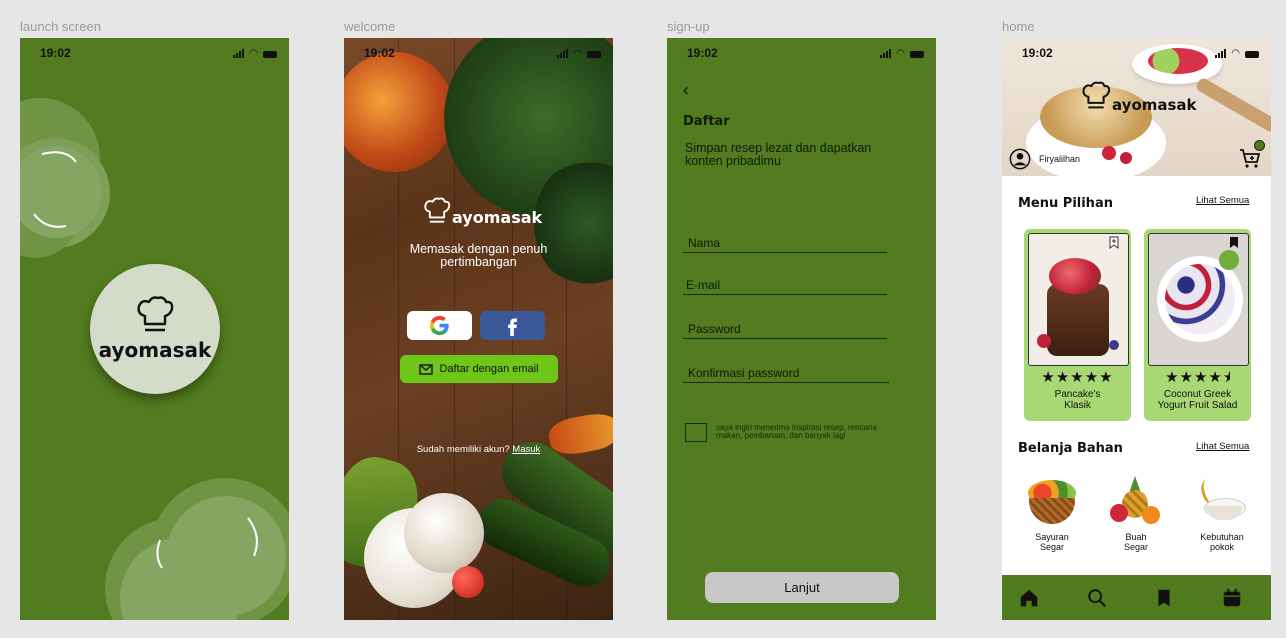 Image resolution: width=1286 pixels, height=638 pixels. I want to click on login-link: Masuk, so click(526, 449).